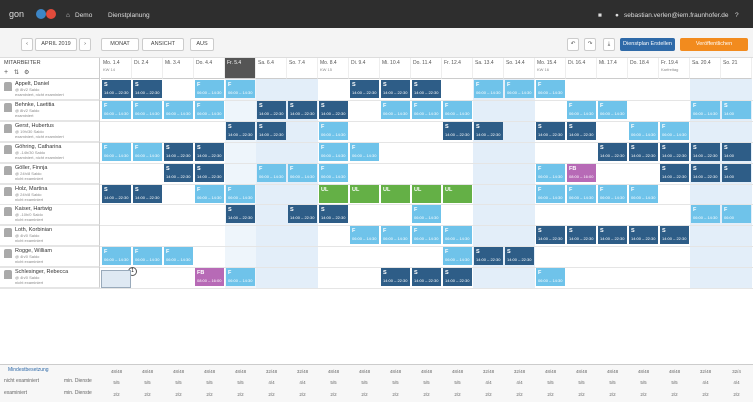 The height and width of the screenshot is (402, 753). I want to click on day-header: Mo. 15.4 KW 16, so click(550, 68).